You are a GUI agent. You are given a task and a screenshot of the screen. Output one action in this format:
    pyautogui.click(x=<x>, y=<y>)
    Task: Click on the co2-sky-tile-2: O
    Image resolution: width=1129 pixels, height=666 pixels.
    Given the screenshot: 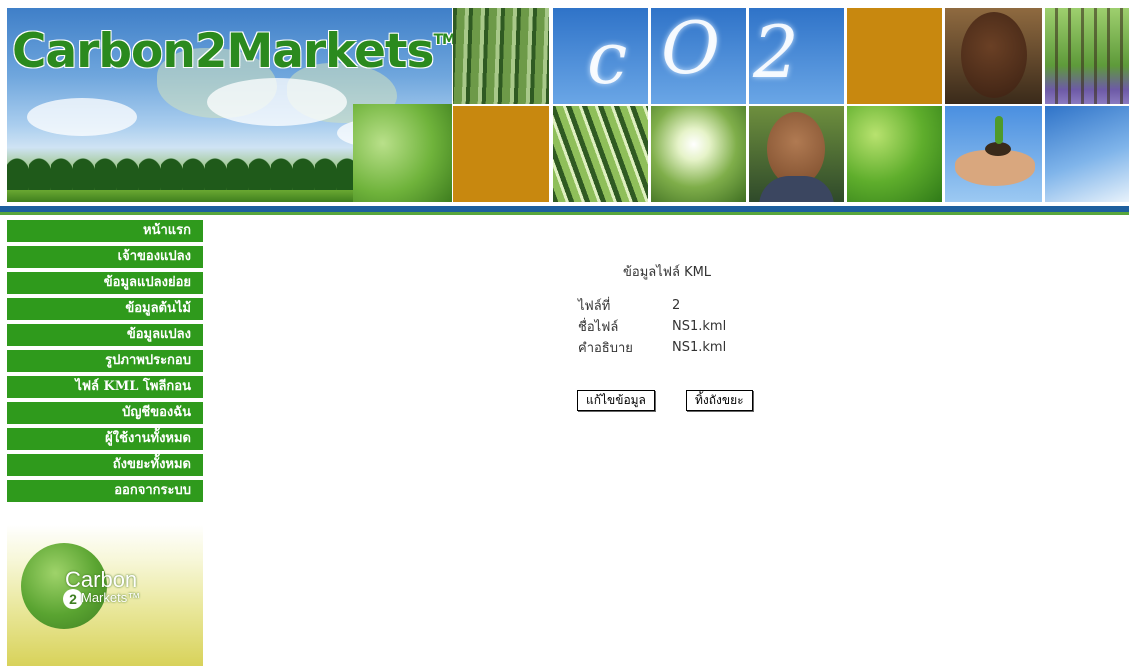 What is the action you would take?
    pyautogui.click(x=698, y=56)
    